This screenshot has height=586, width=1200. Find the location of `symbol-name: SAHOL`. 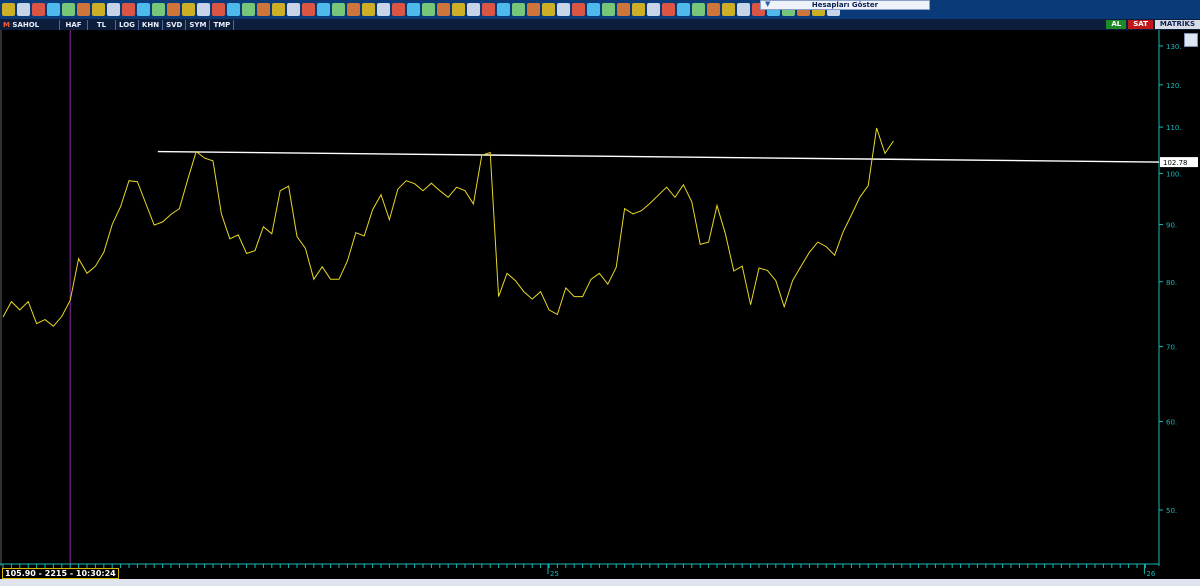

symbol-name: SAHOL is located at coordinates (26, 24).